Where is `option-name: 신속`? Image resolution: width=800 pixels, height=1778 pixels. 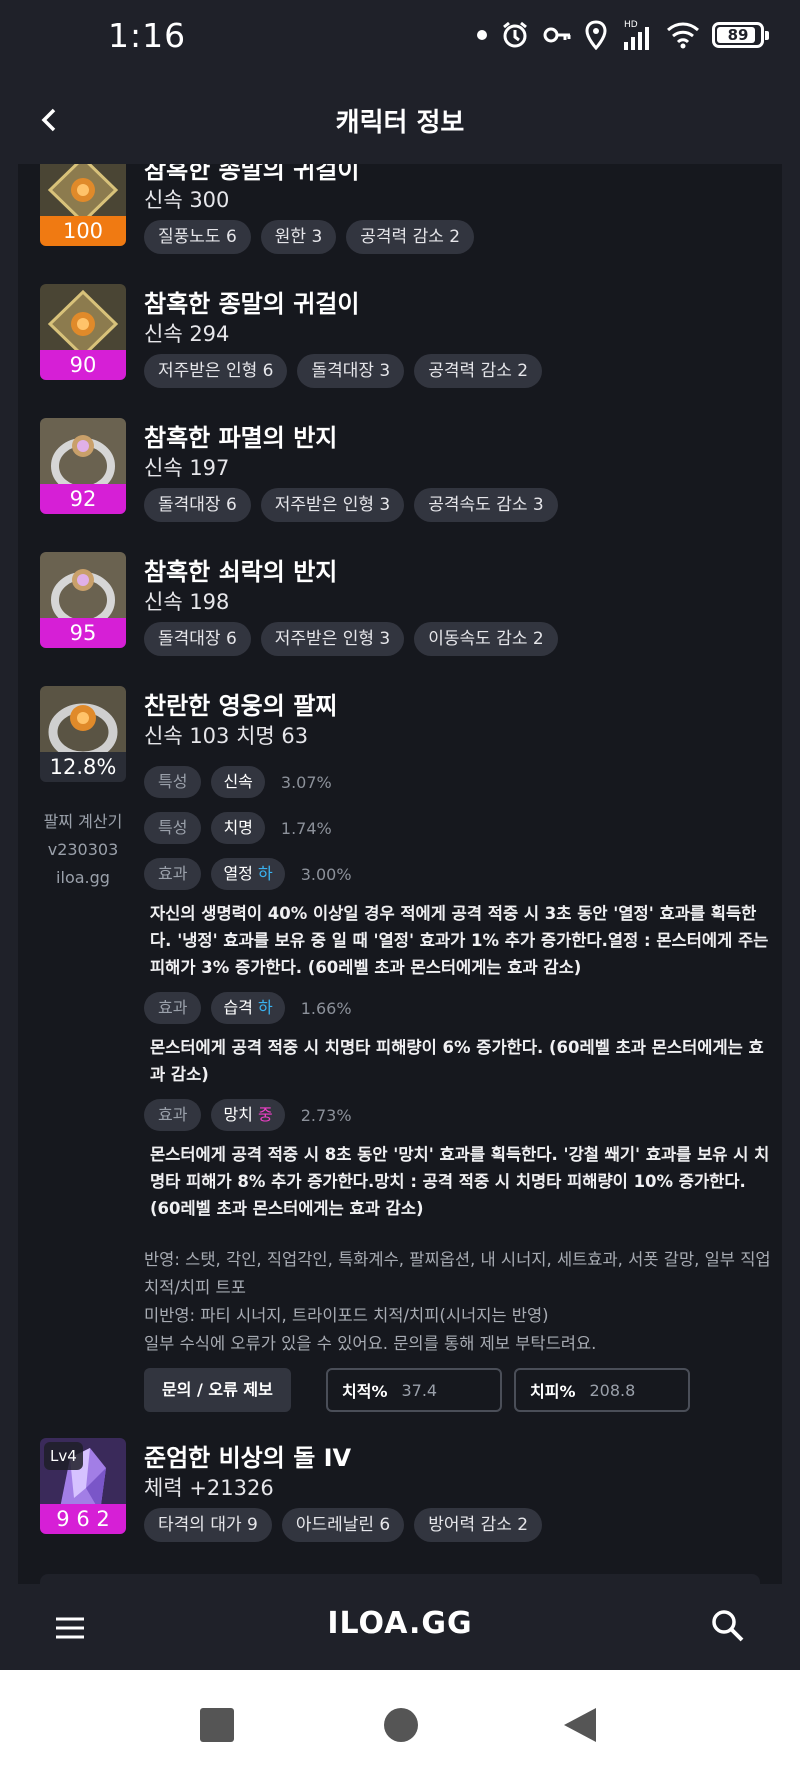 option-name: 신속 is located at coordinates (238, 782).